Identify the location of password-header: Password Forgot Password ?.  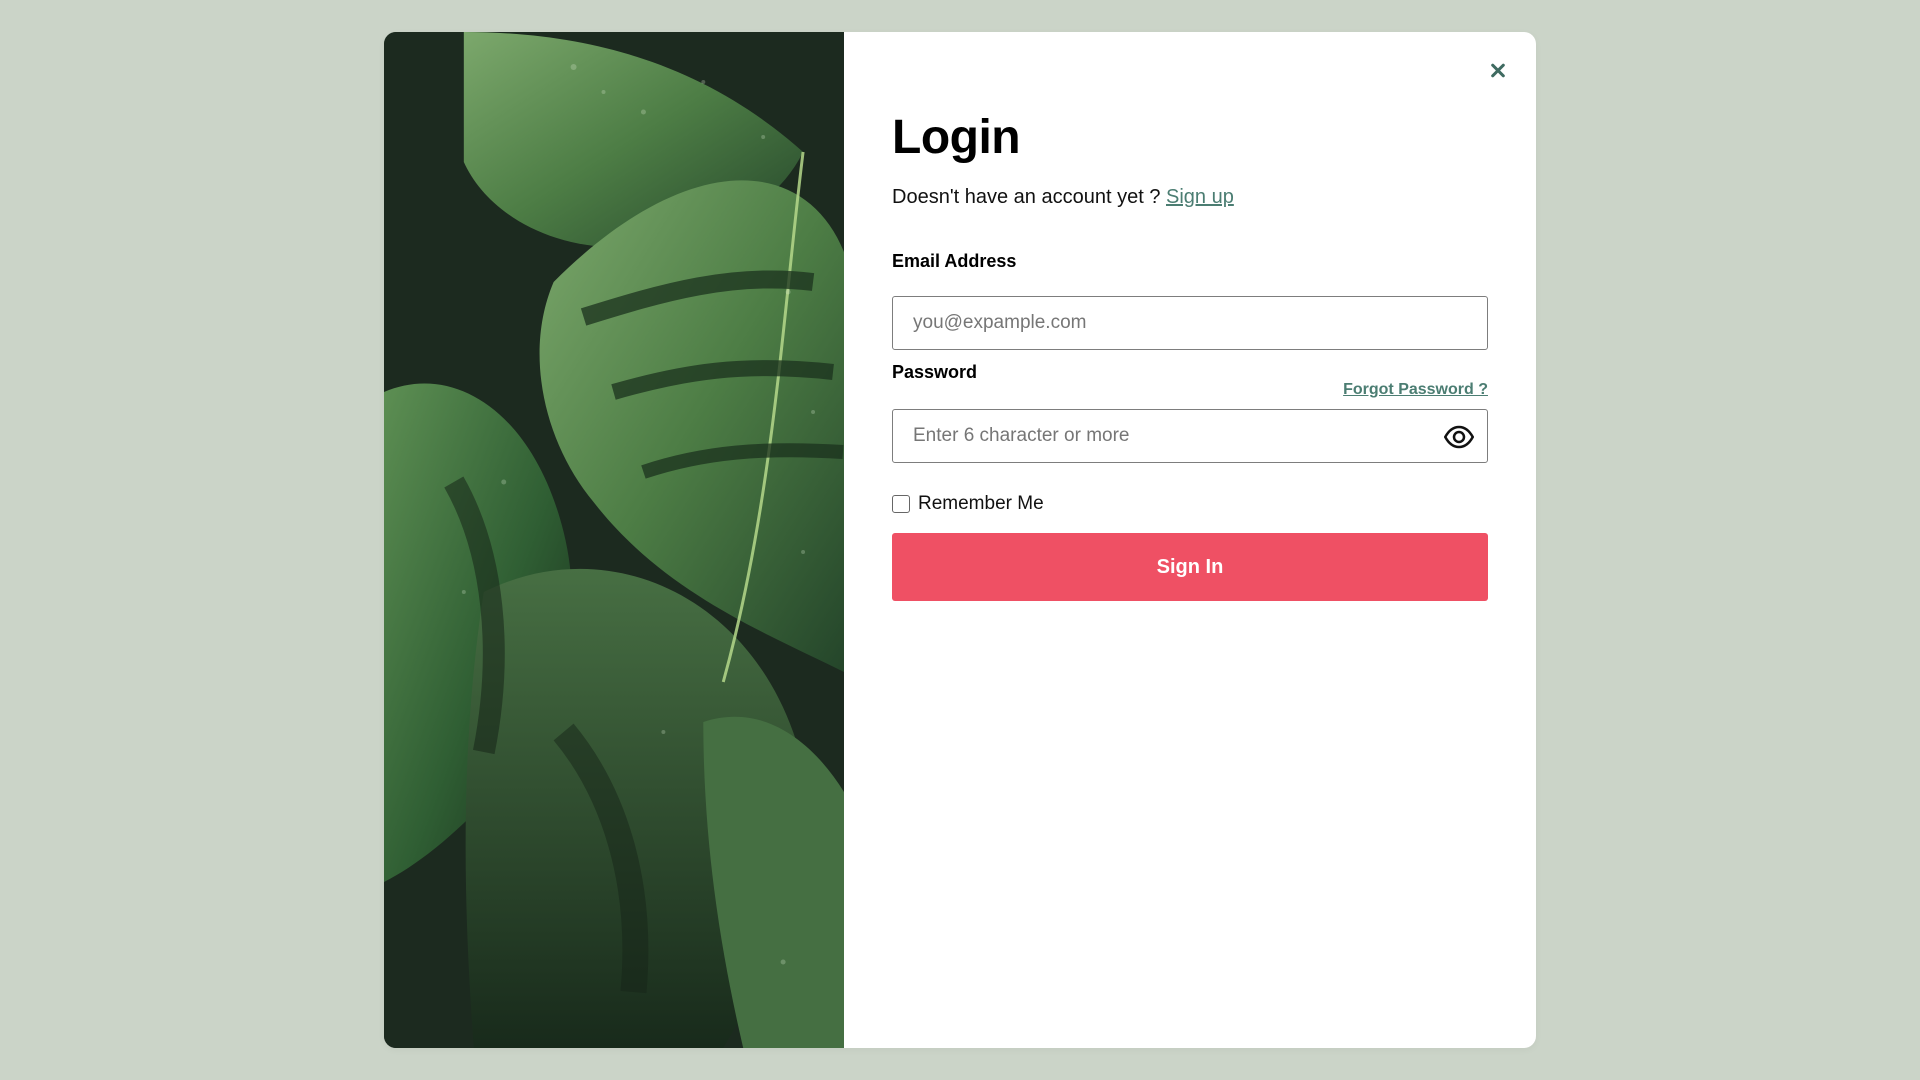
(1190, 380).